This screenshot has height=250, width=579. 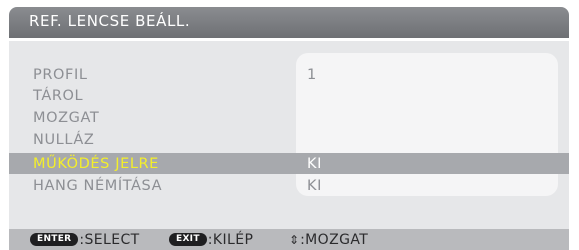 What do you see at coordinates (230, 239) in the screenshot?
I see `exit-hint-text: :KILÉP` at bounding box center [230, 239].